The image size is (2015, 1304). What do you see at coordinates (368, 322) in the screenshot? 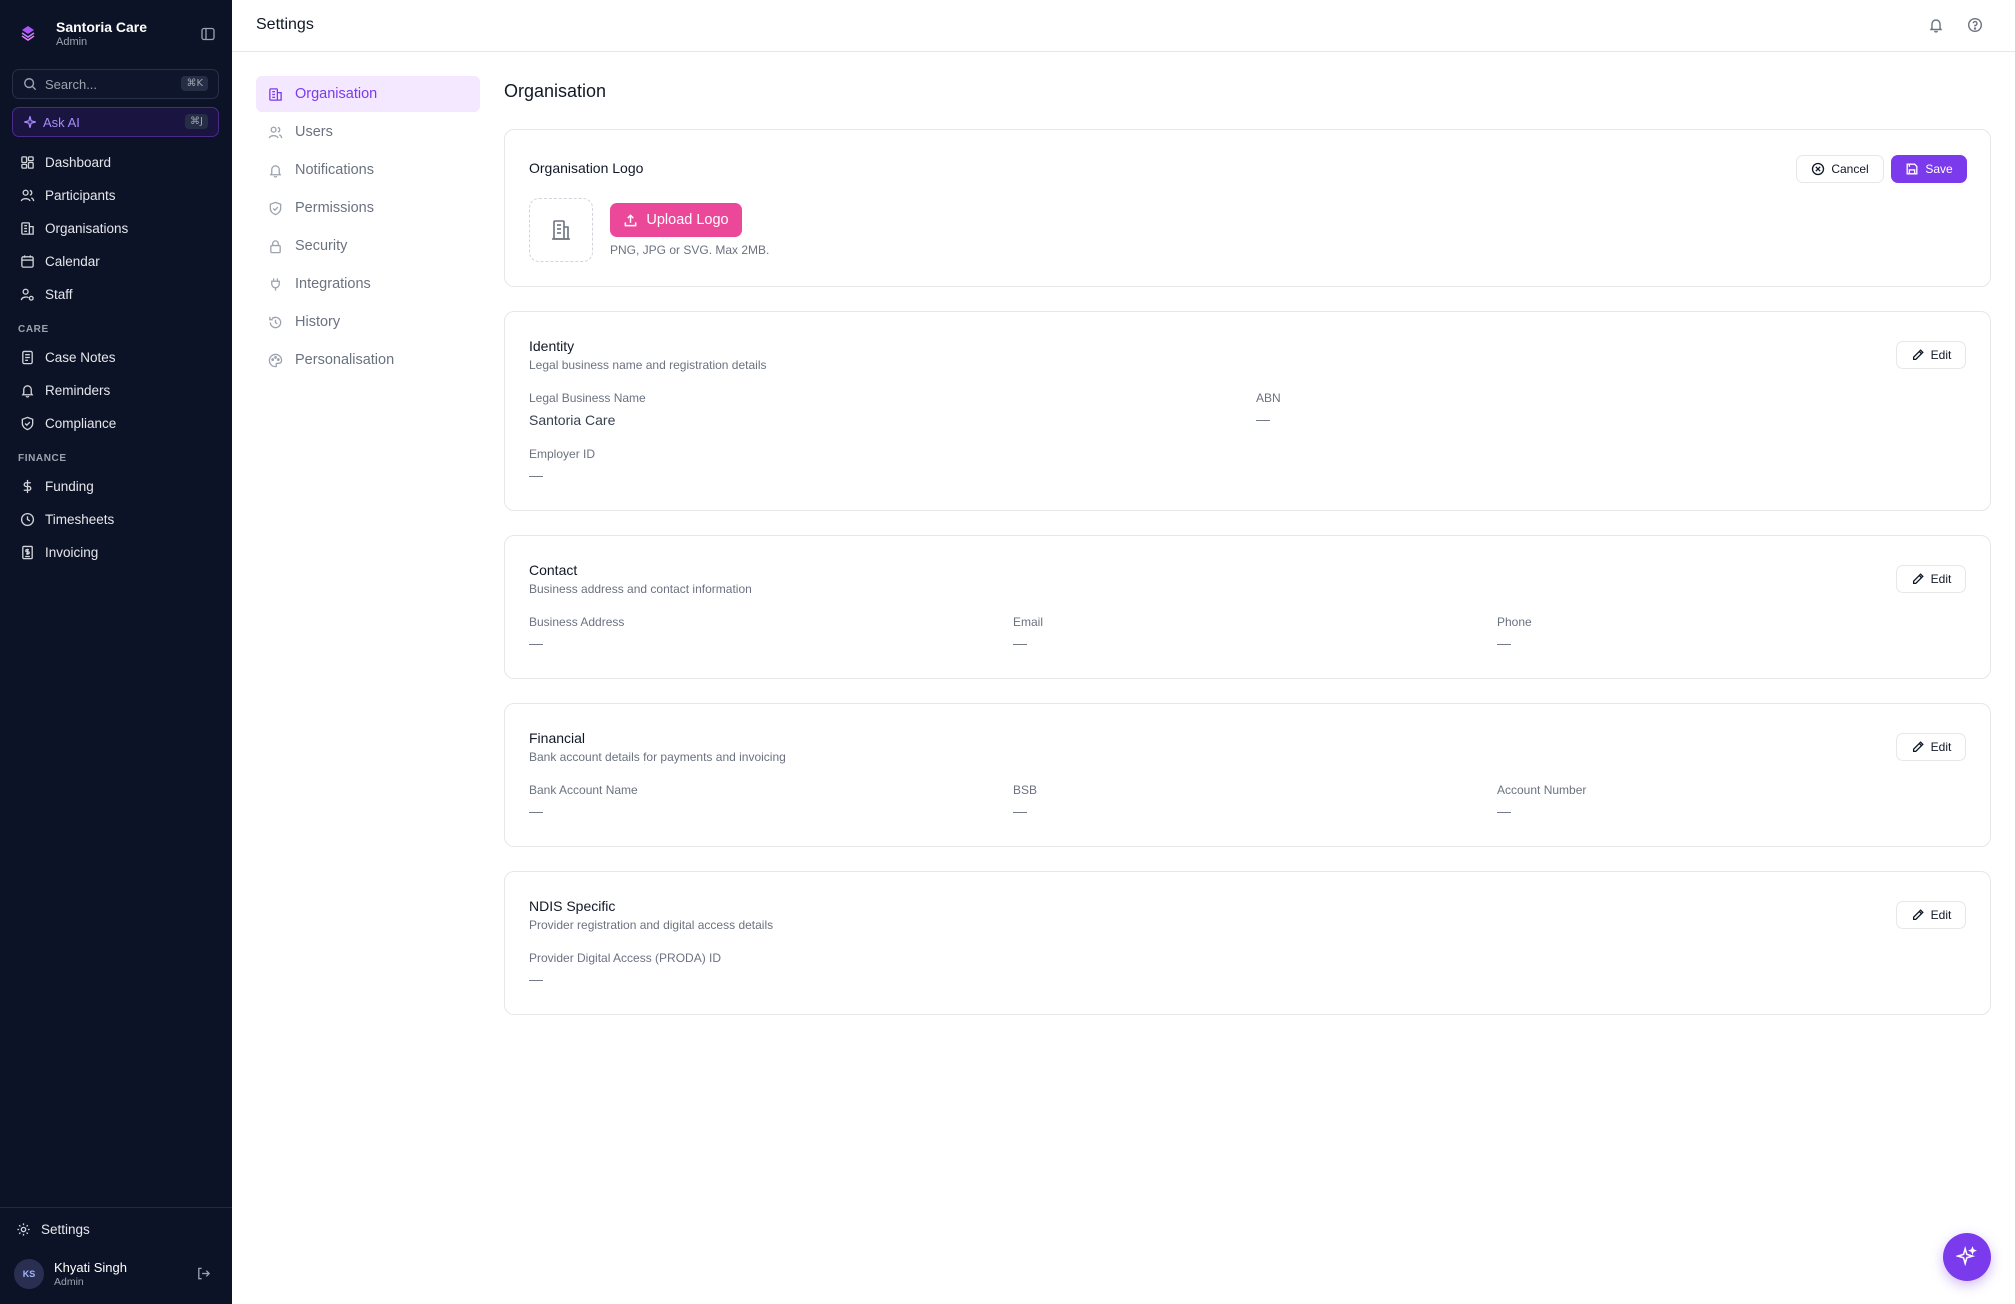
I see `settings-nav-history: History` at bounding box center [368, 322].